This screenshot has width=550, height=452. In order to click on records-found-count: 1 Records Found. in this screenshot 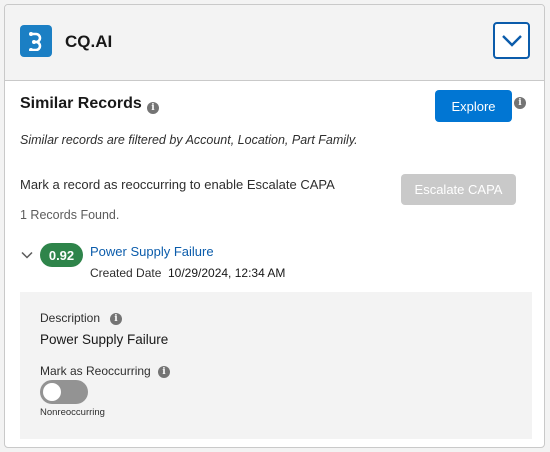, I will do `click(70, 215)`.